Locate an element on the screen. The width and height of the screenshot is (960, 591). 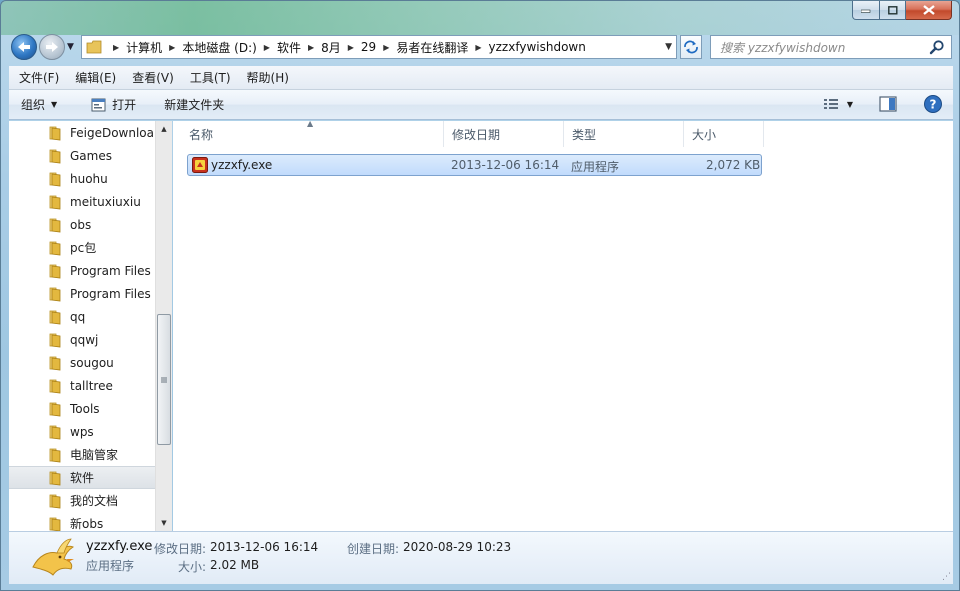
tree-item: FeigeDownloa is located at coordinates (82, 132).